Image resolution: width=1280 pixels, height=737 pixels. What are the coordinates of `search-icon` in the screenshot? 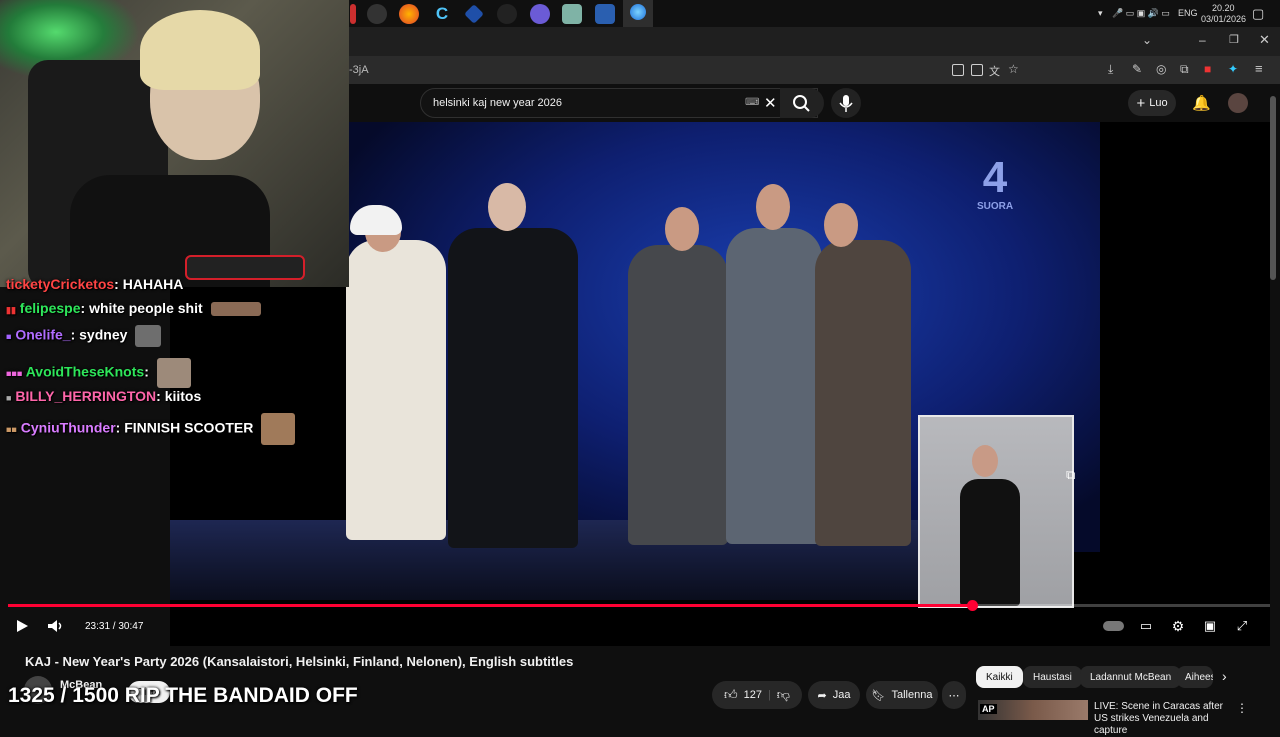 It's located at (801, 103).